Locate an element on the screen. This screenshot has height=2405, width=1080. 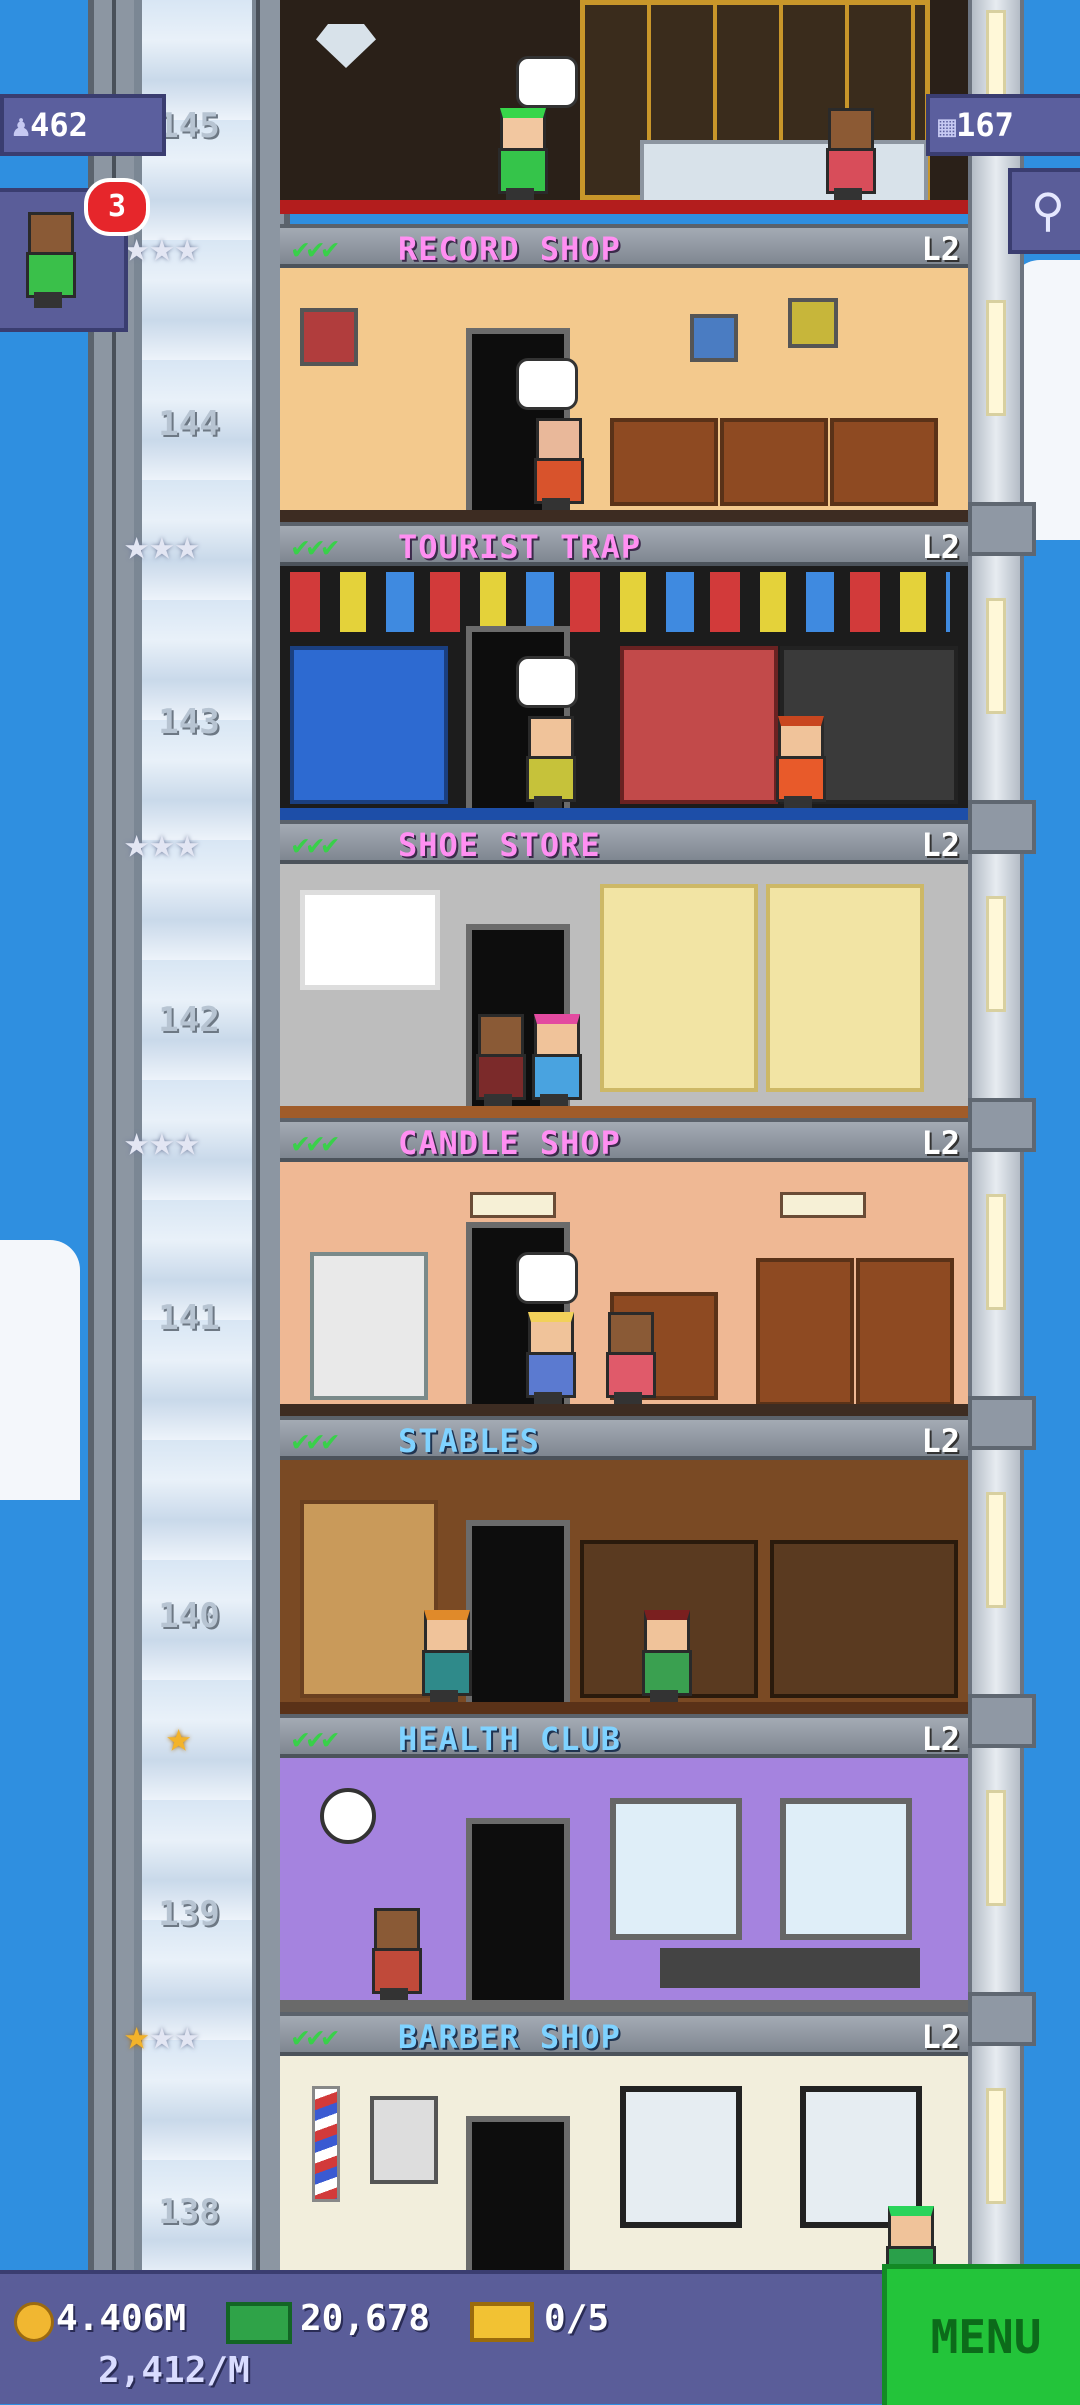
search-button: ⚲ is located at coordinates (1044, 211).